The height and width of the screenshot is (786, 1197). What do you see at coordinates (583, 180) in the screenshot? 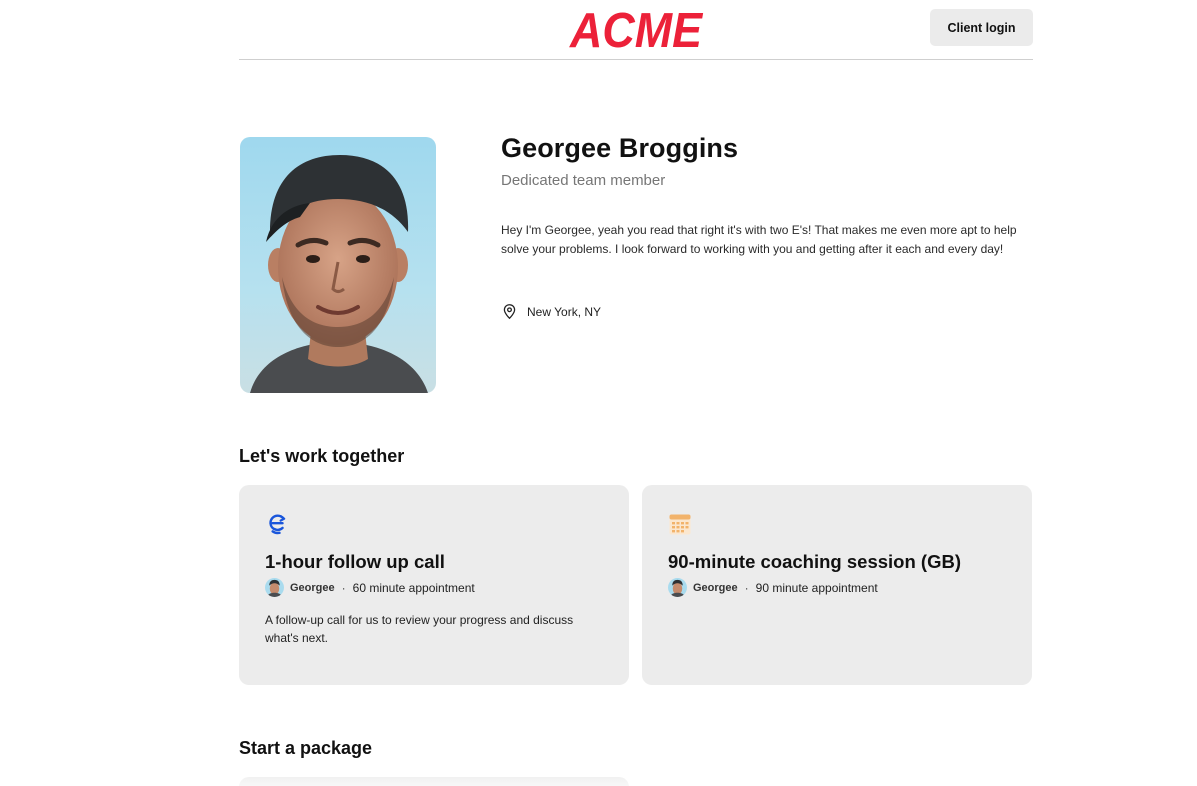
I see `profile-role: Dedicated team member` at bounding box center [583, 180].